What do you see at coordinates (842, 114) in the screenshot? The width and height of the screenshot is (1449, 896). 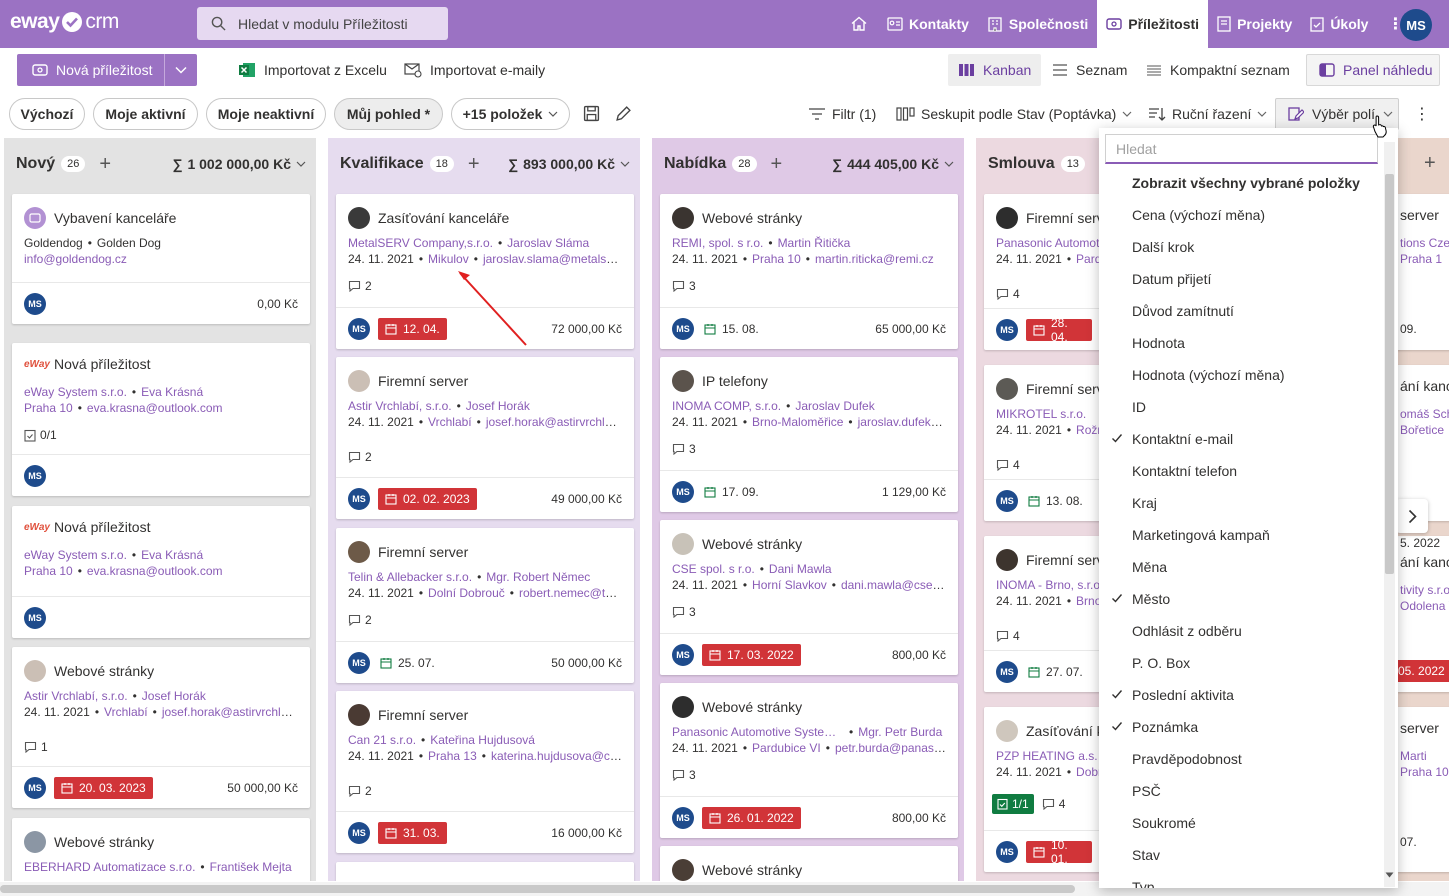 I see `filter-button: Filtr (1)` at bounding box center [842, 114].